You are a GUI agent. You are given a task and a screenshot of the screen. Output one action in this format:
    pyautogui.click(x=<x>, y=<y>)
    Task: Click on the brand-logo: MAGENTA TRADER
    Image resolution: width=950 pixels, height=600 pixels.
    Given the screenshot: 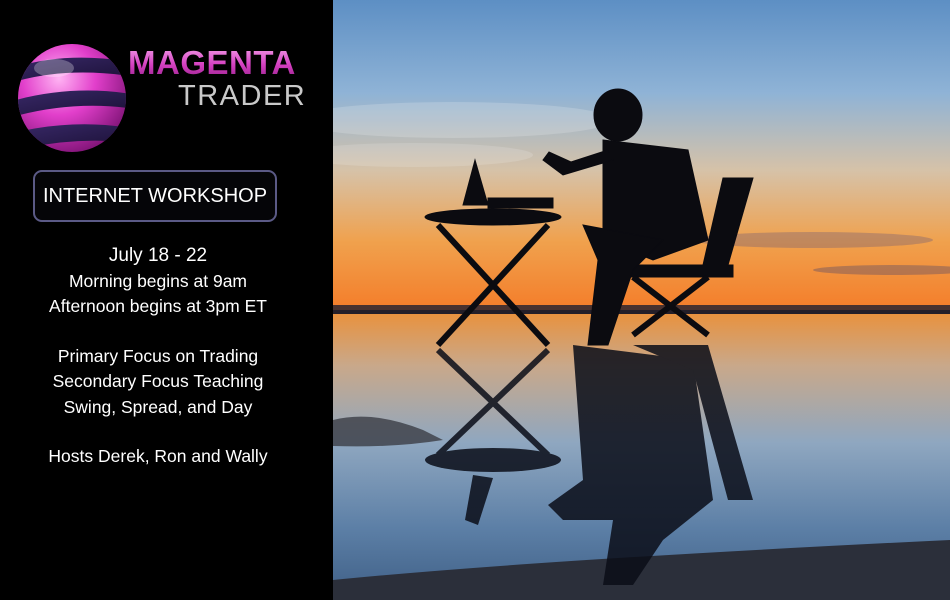 What is the action you would take?
    pyautogui.click(x=166, y=80)
    